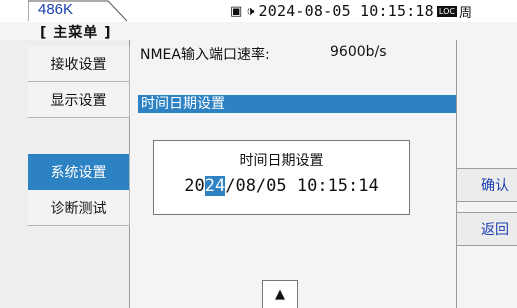 The width and height of the screenshot is (517, 308). I want to click on dialog-title: 时间日期设置, so click(281, 161).